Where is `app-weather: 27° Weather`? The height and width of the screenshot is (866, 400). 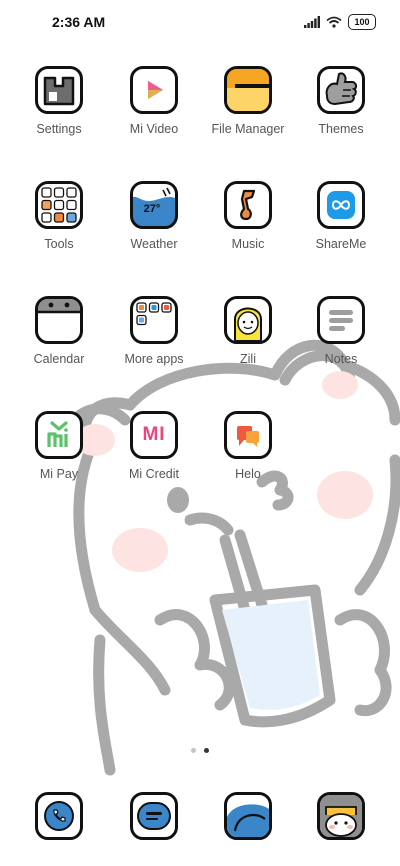 app-weather: 27° Weather is located at coordinates (154, 216).